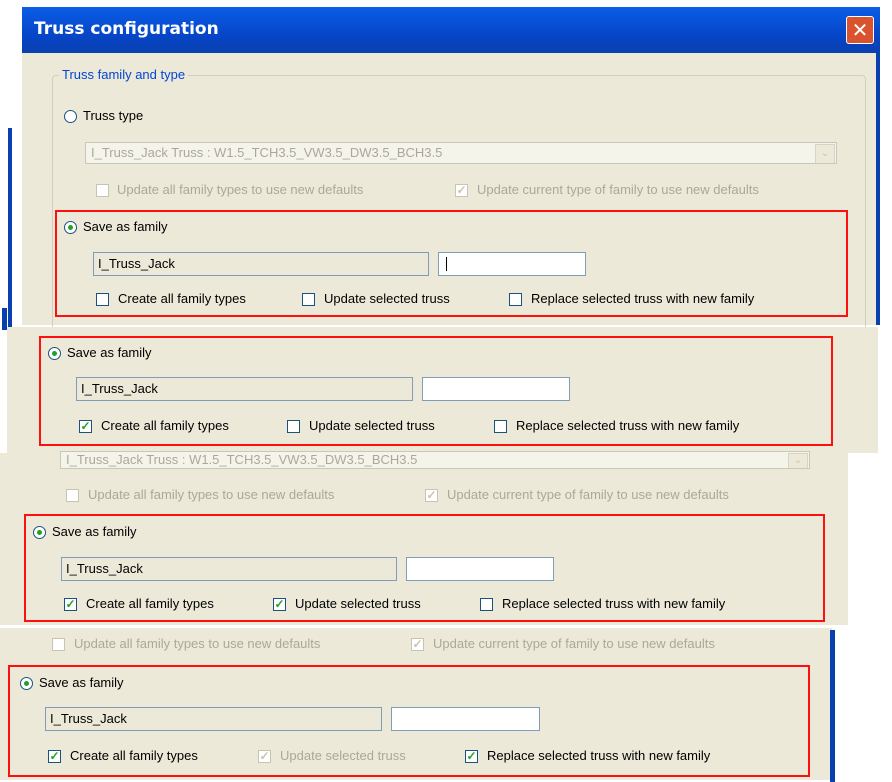 The height and width of the screenshot is (782, 892). I want to click on close-button: ✕, so click(860, 30).